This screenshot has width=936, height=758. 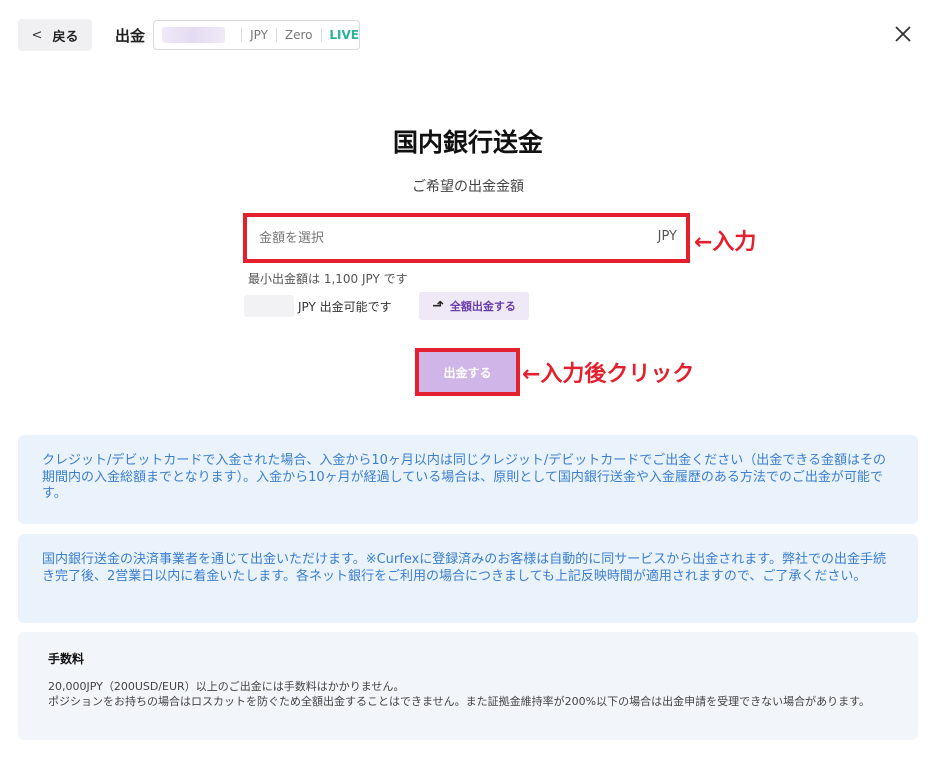 I want to click on submit-button-highlight: 出金する, so click(x=467, y=372).